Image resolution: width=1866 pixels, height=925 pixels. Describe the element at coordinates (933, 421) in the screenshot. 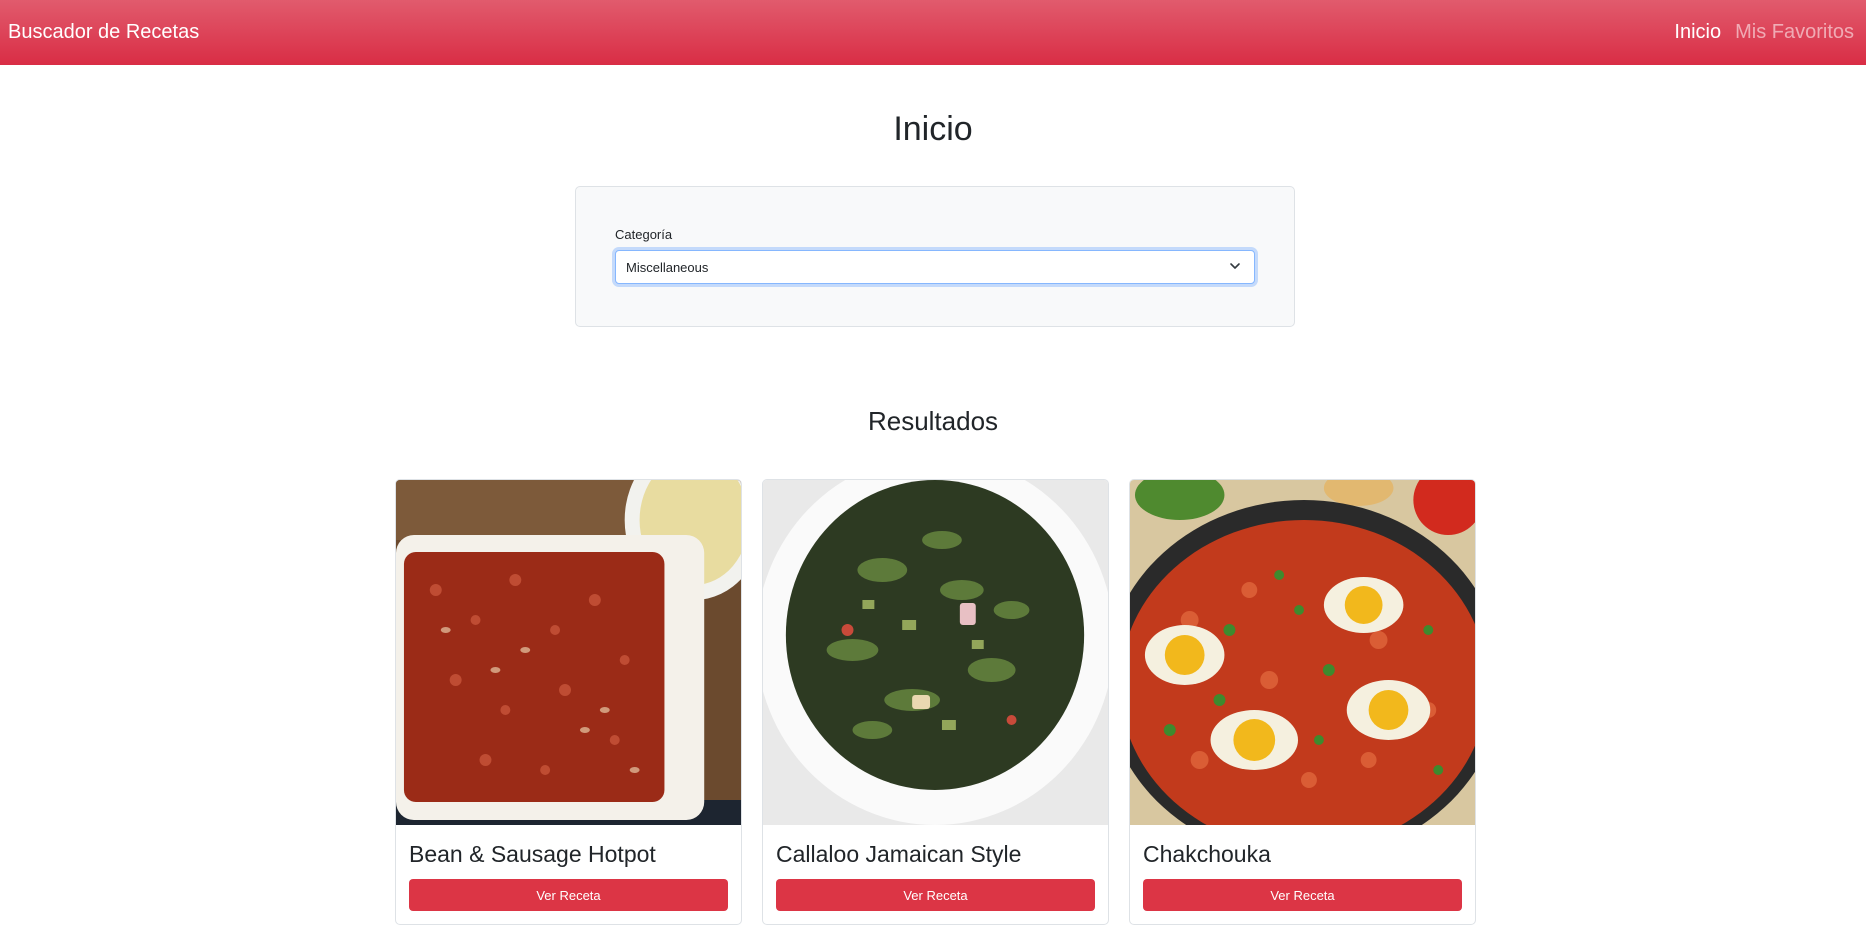

I see `results-title: Resultados` at that location.